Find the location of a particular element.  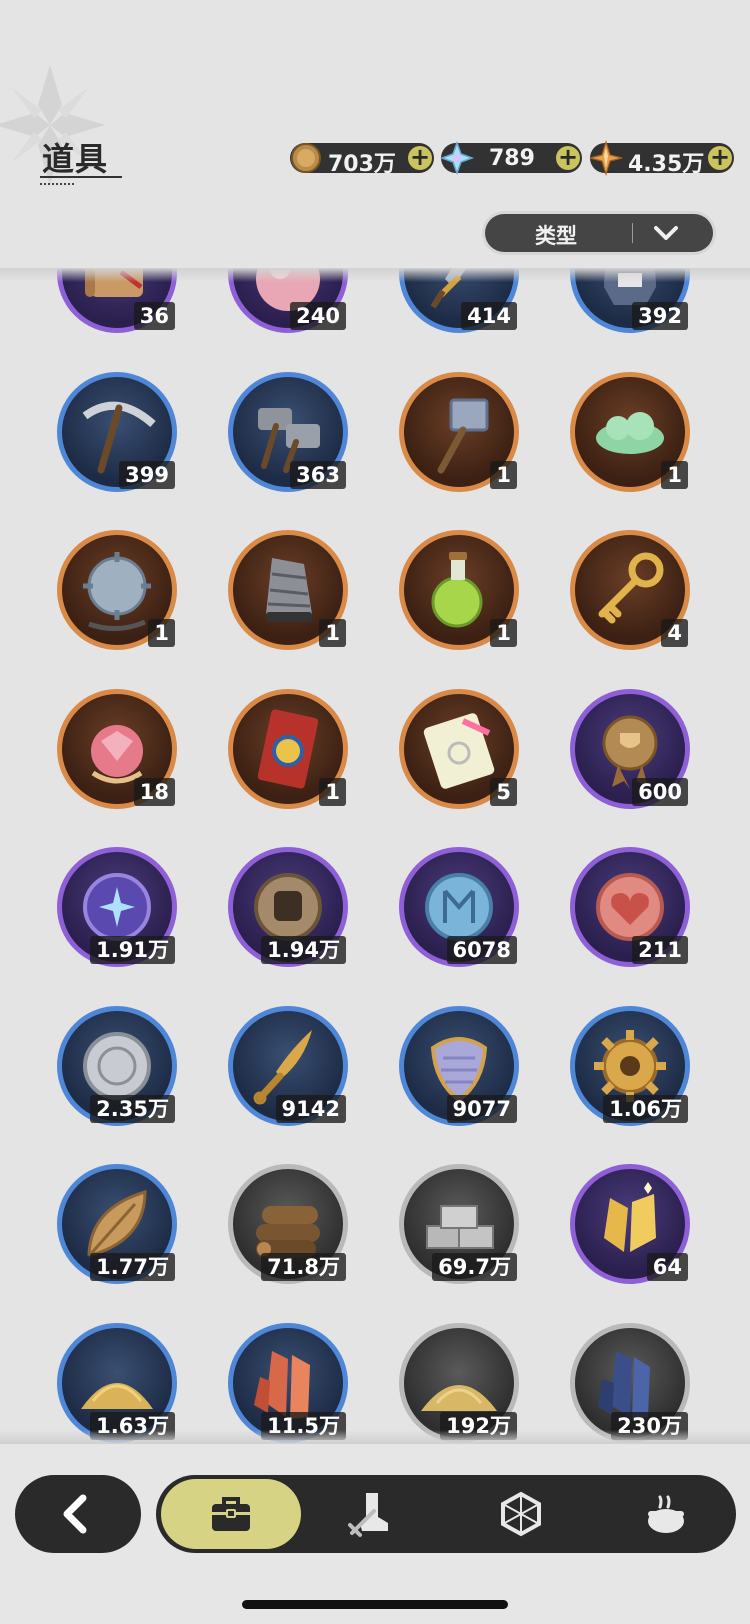

tab-gems is located at coordinates (521, 1514).